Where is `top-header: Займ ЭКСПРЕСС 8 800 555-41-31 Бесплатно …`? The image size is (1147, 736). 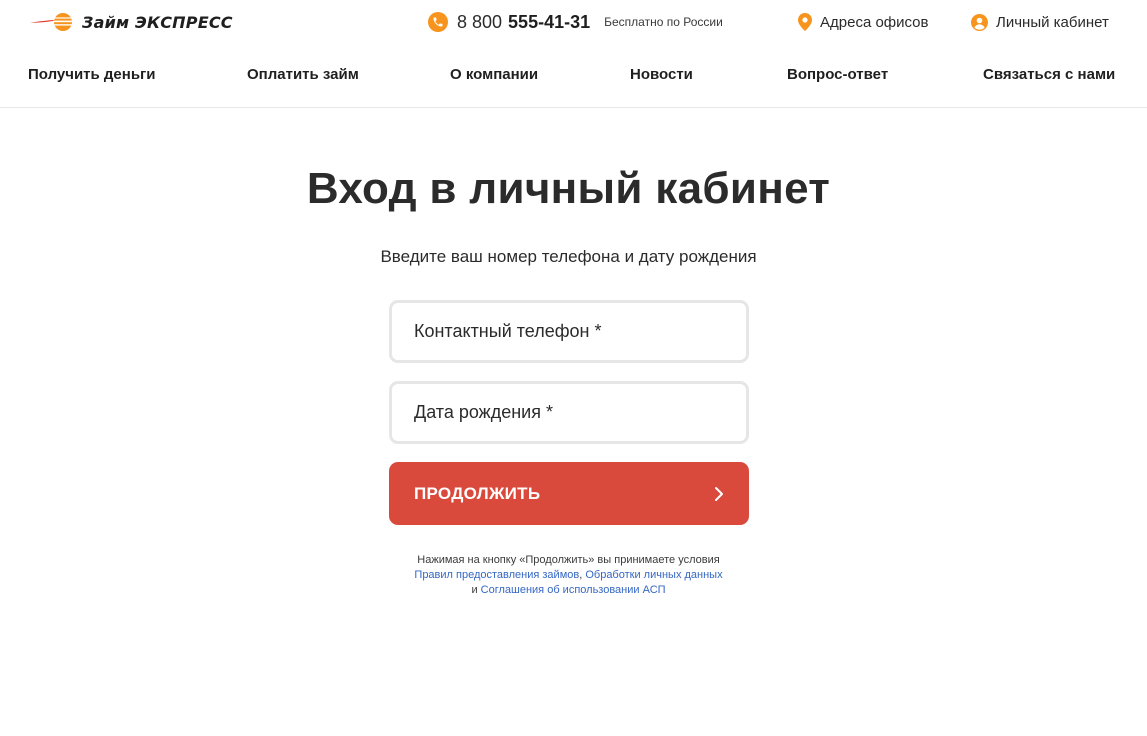
top-header: Займ ЭКСПРЕСС 8 800 555-41-31 Бесплатно … is located at coordinates (573, 22).